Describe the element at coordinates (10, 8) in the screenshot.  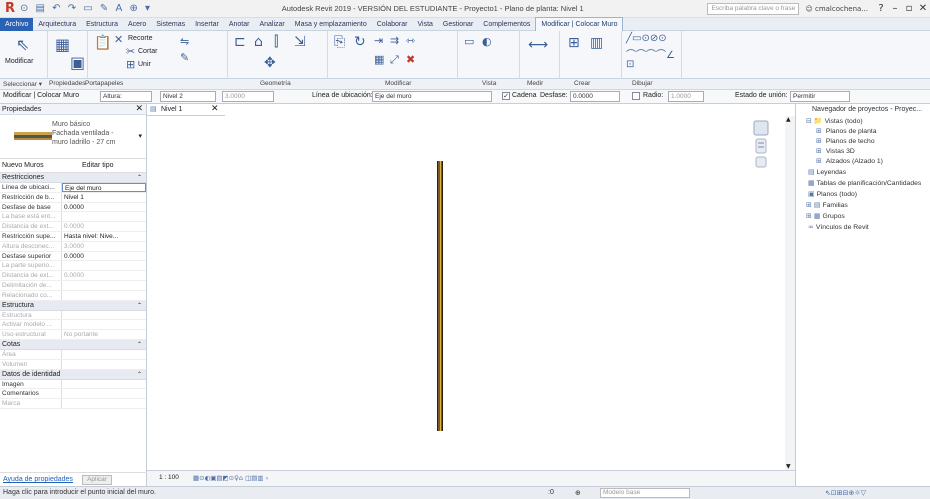
I see `revit-logo-icon: R` at that location.